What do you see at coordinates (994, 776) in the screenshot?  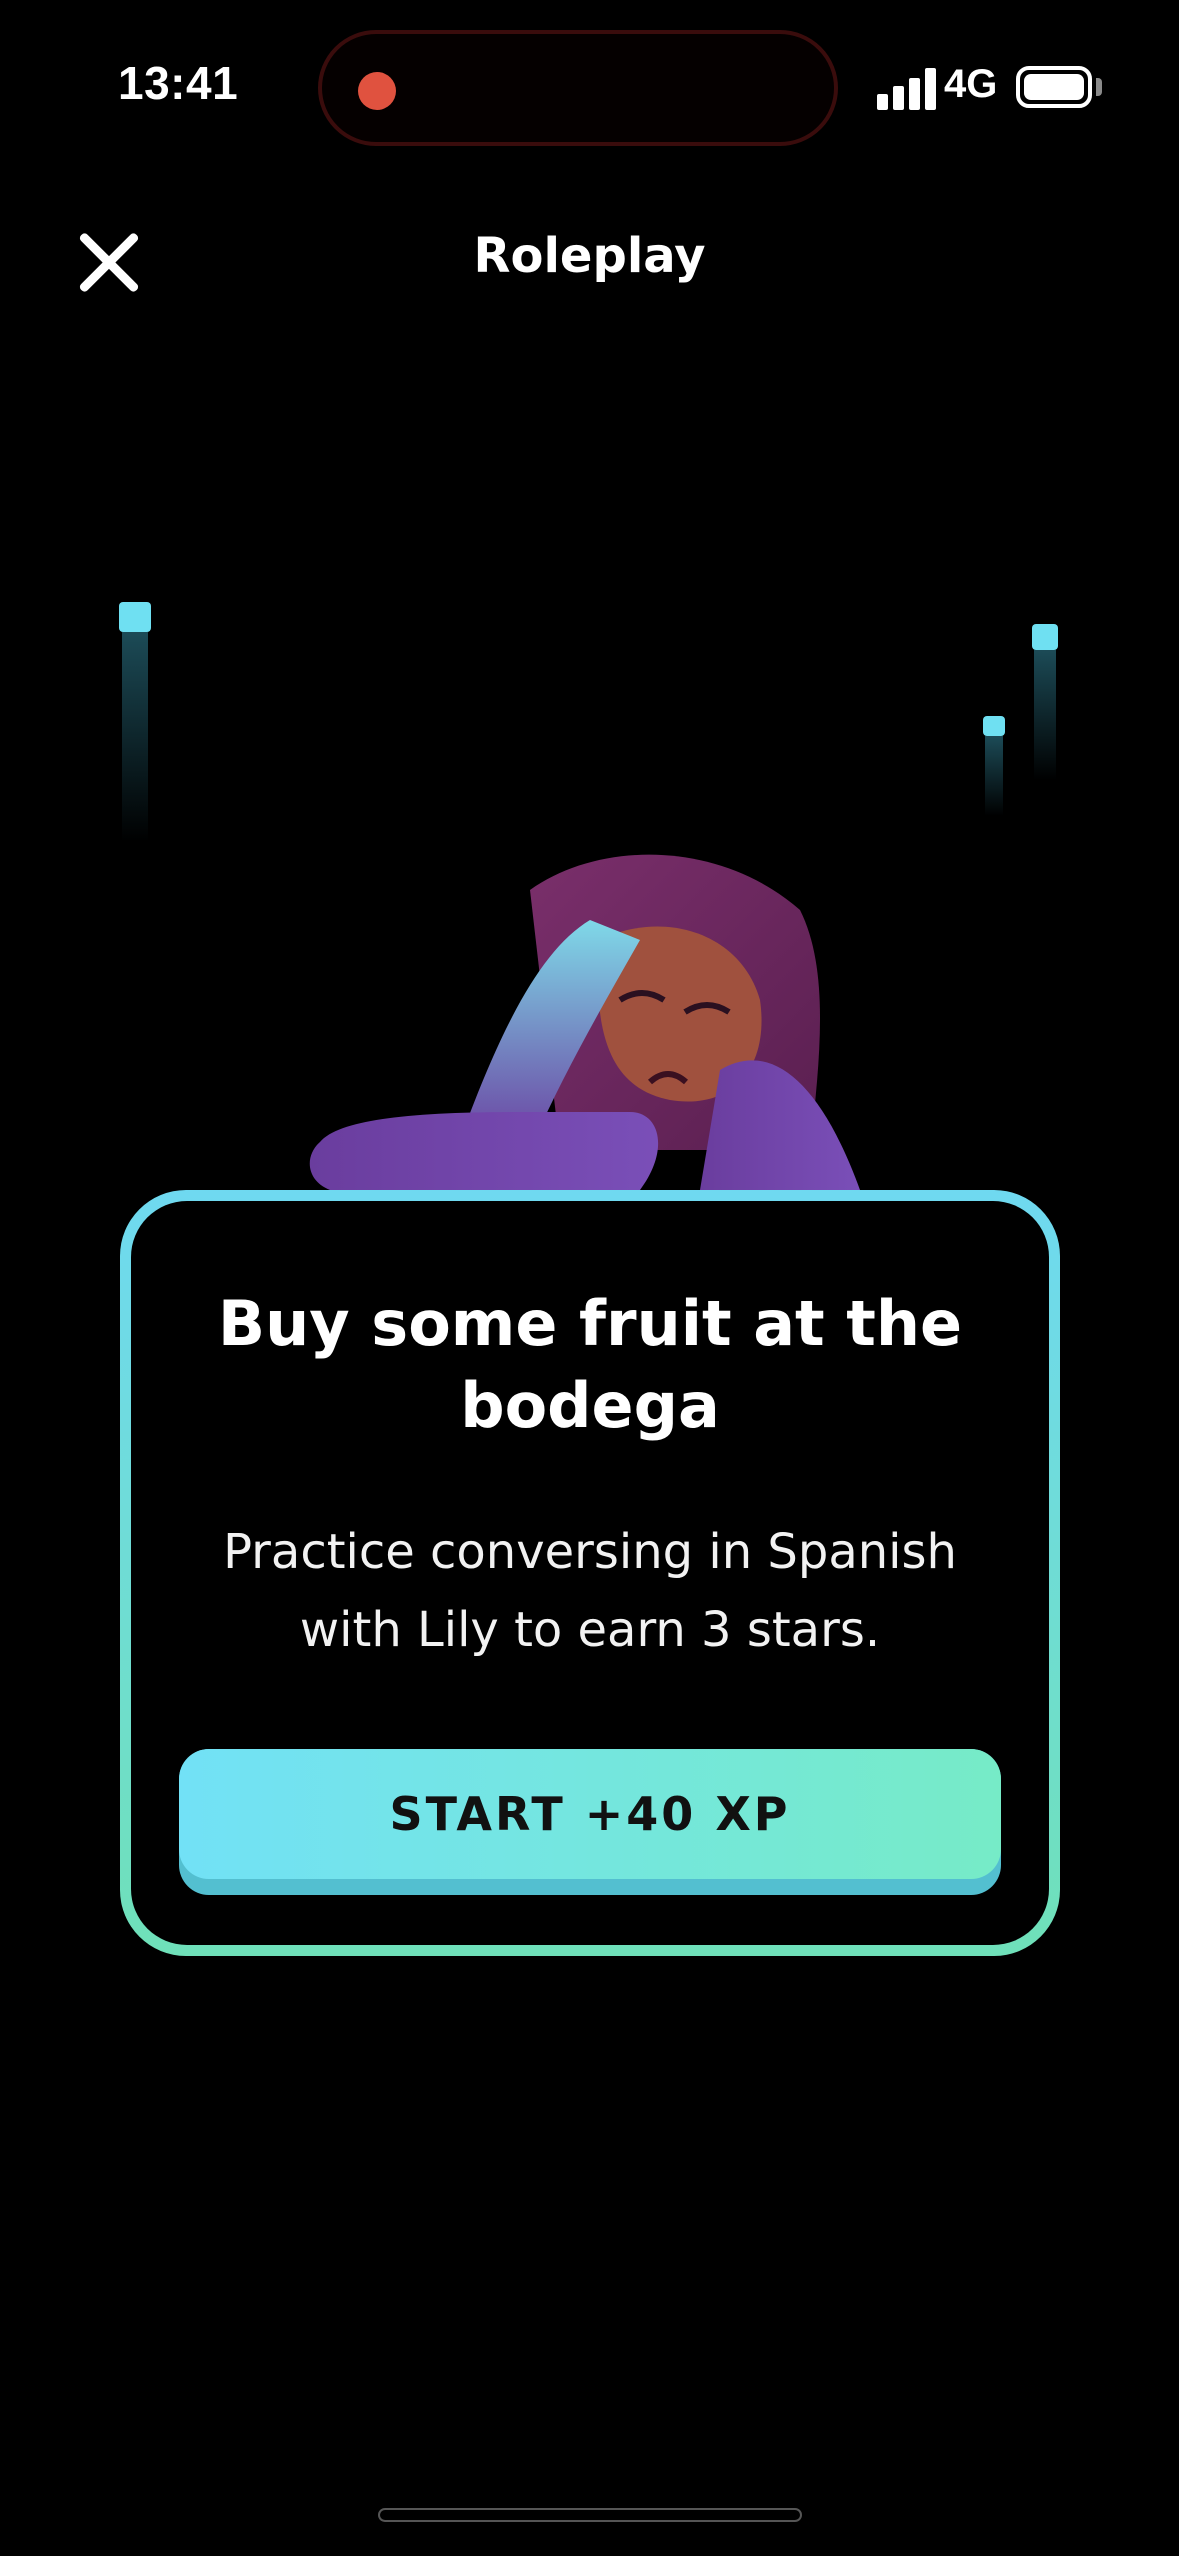 I see `sound-bar-mid` at bounding box center [994, 776].